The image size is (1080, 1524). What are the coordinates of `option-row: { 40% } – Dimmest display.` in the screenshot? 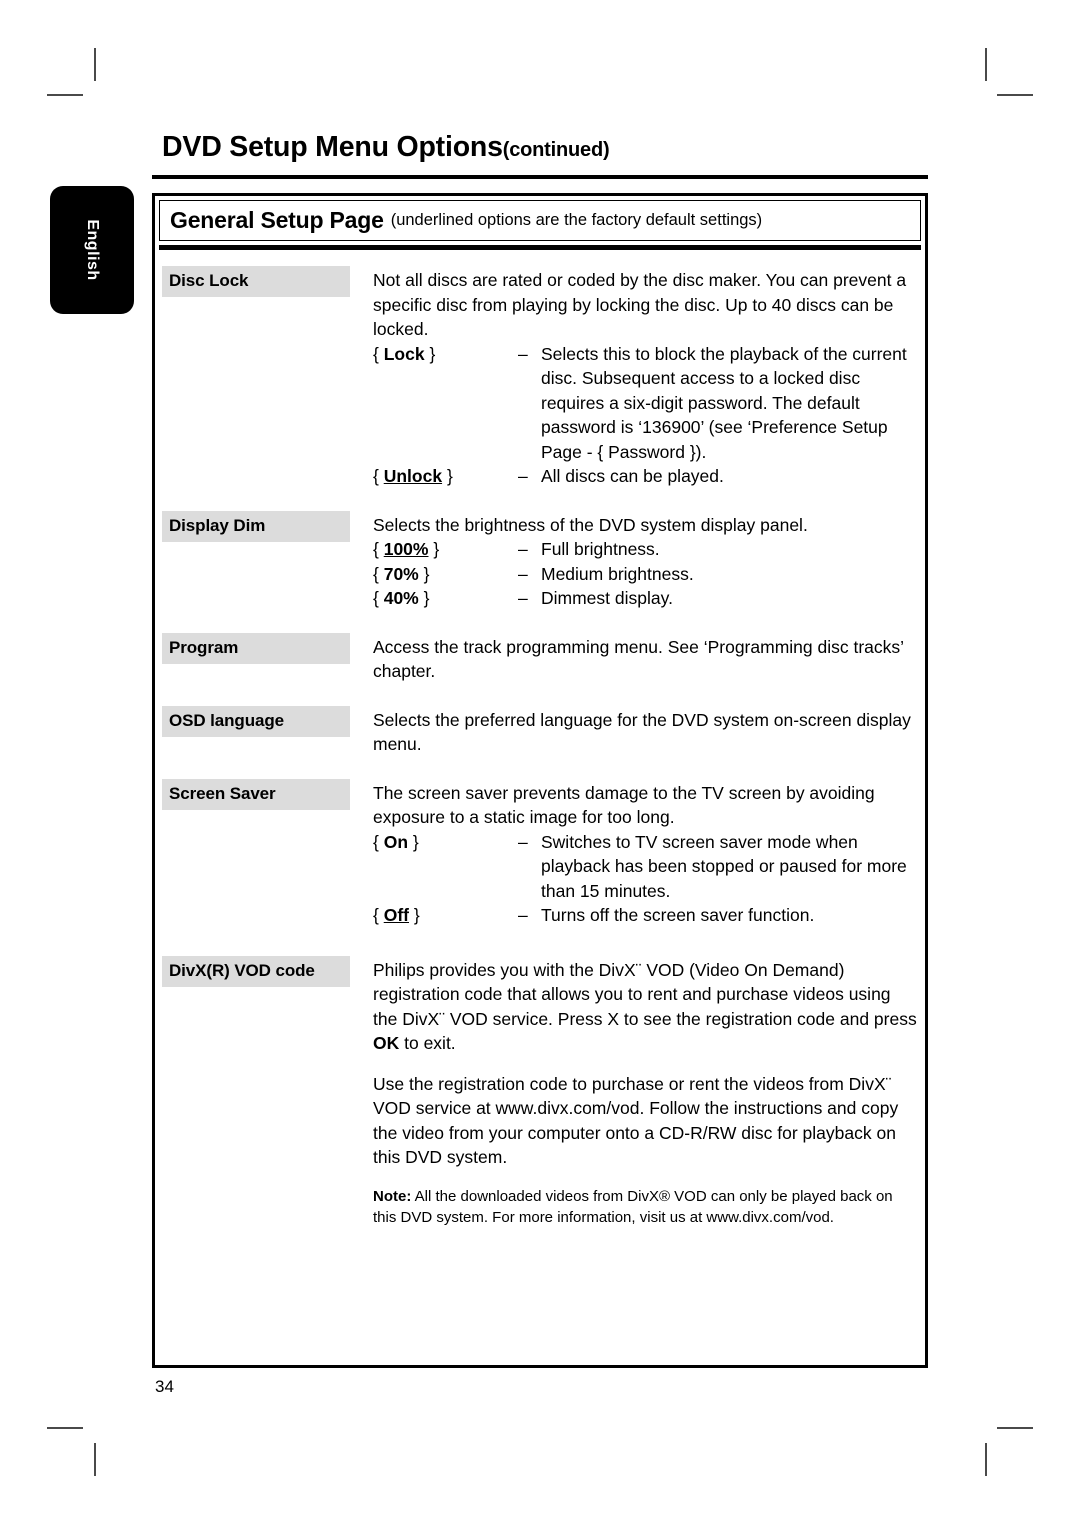 It's located at (649, 598).